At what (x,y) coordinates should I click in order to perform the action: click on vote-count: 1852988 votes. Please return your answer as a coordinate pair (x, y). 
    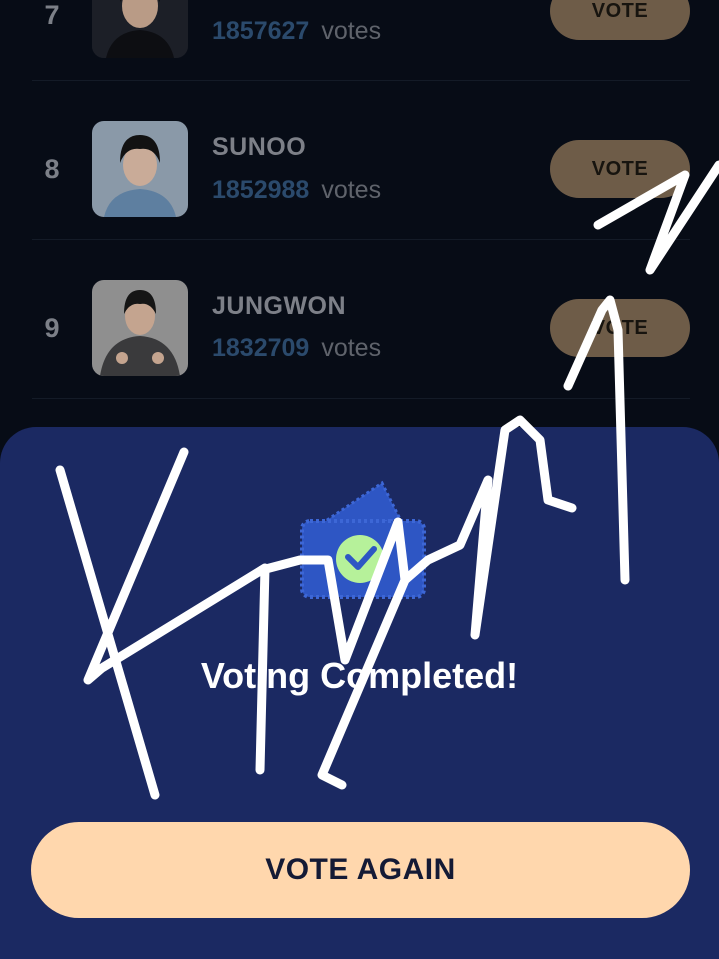
    Looking at the image, I should click on (296, 190).